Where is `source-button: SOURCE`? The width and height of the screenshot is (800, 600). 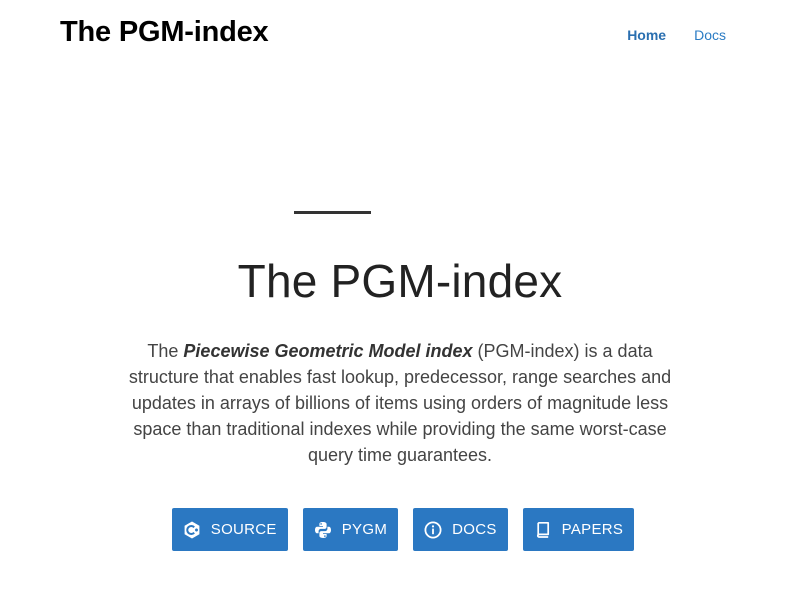 source-button: SOURCE is located at coordinates (229, 529).